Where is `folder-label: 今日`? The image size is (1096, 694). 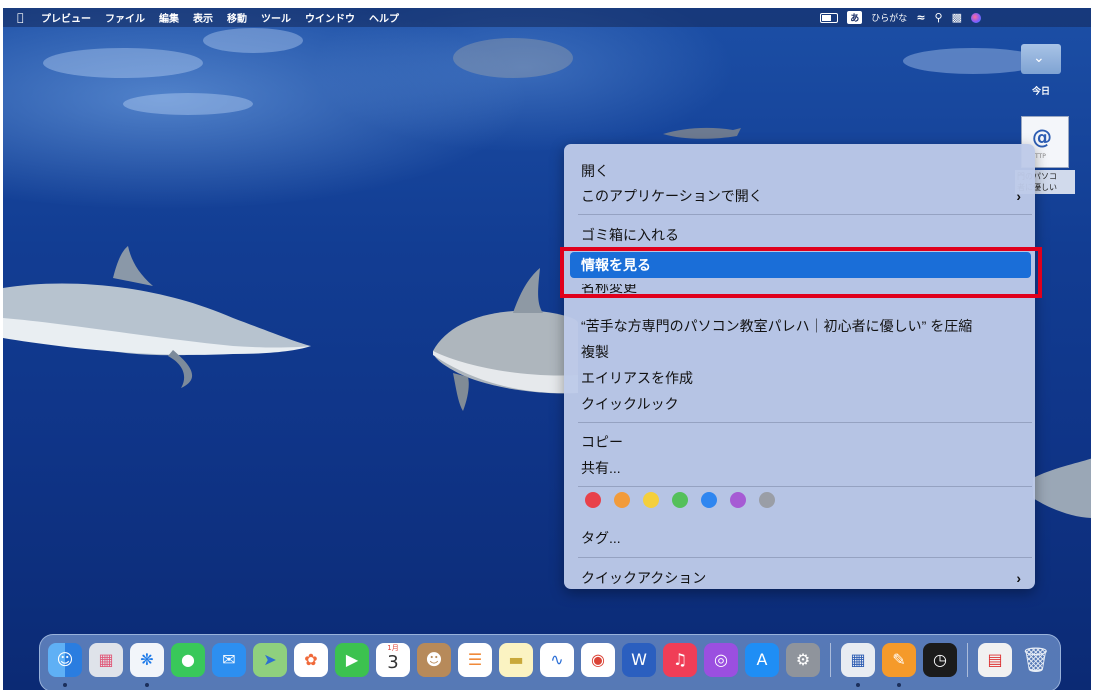 folder-label: 今日 is located at coordinates (1040, 92).